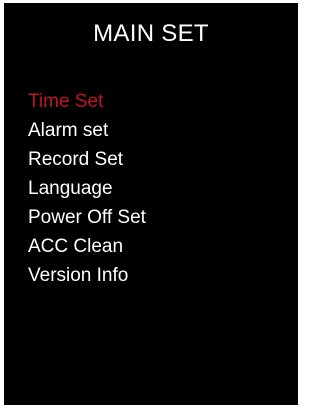 The height and width of the screenshot is (407, 320). What do you see at coordinates (87, 101) in the screenshot?
I see `menu-item-time-set: Time Set` at bounding box center [87, 101].